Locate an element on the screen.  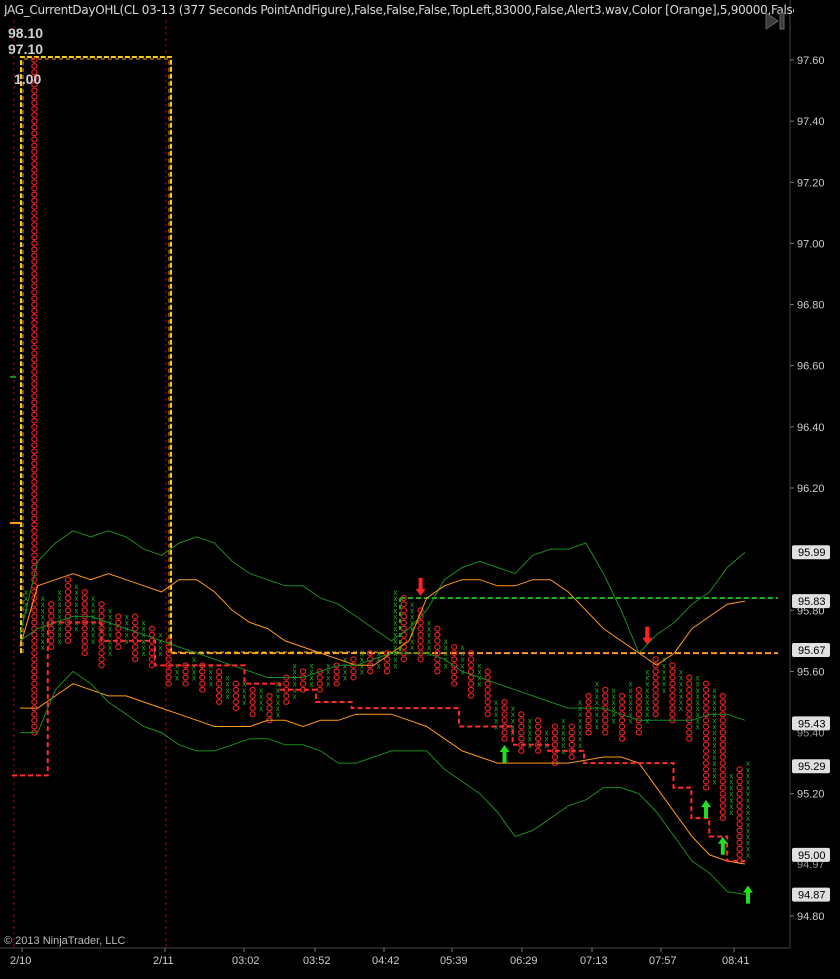
price-marker-label: 95.29 is located at coordinates (812, 767).